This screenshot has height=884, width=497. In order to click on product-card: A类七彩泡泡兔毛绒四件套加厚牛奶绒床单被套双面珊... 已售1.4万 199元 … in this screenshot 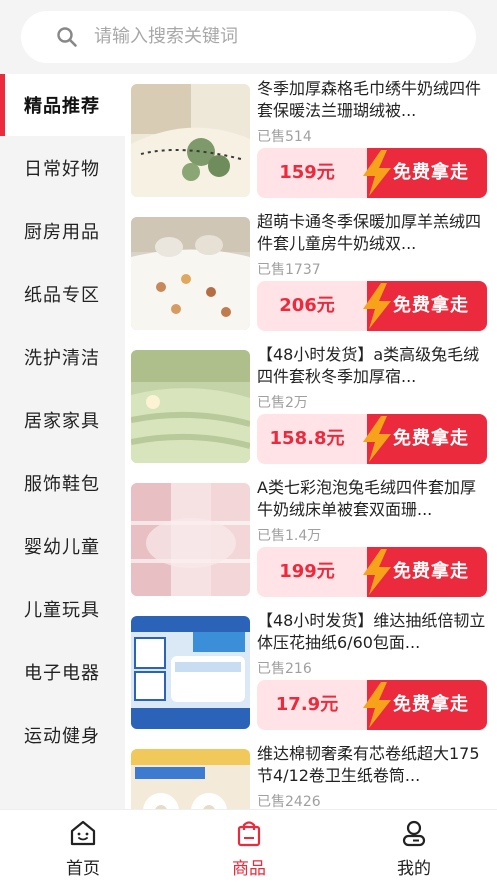, I will do `click(311, 539)`.